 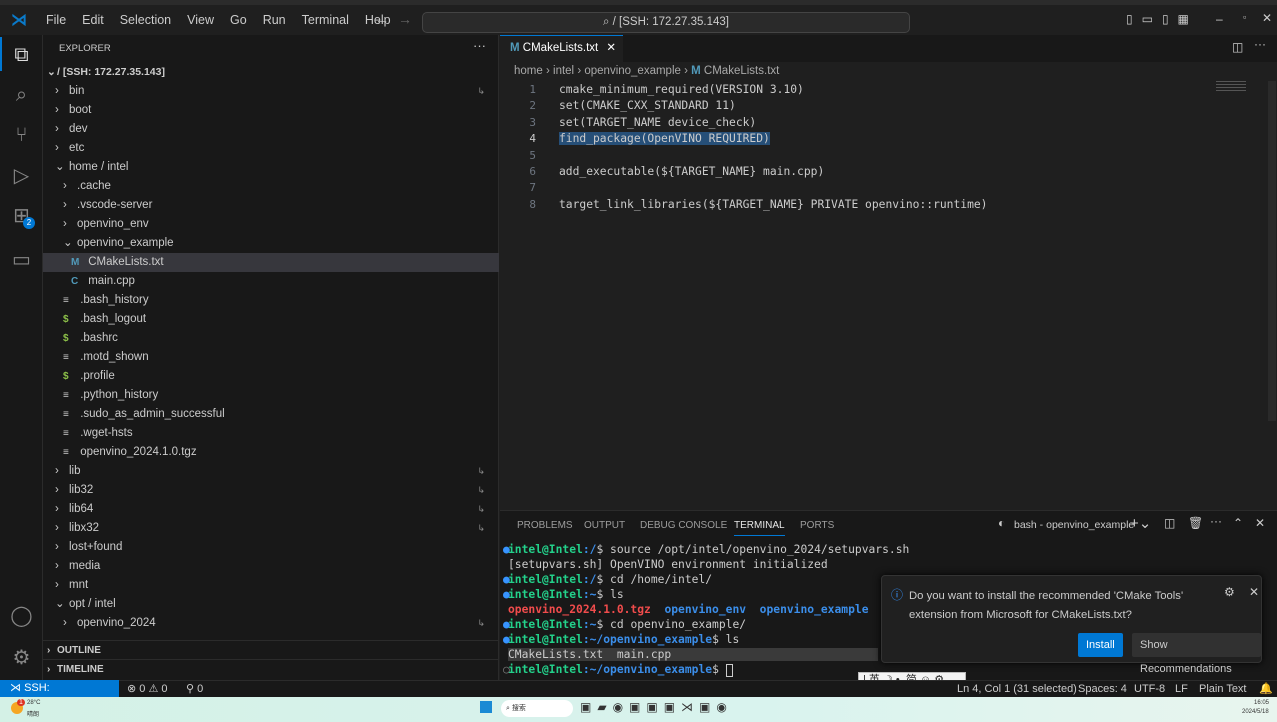 What do you see at coordinates (271, 604) in the screenshot?
I see `folder-item: ⌄ opt / intel` at bounding box center [271, 604].